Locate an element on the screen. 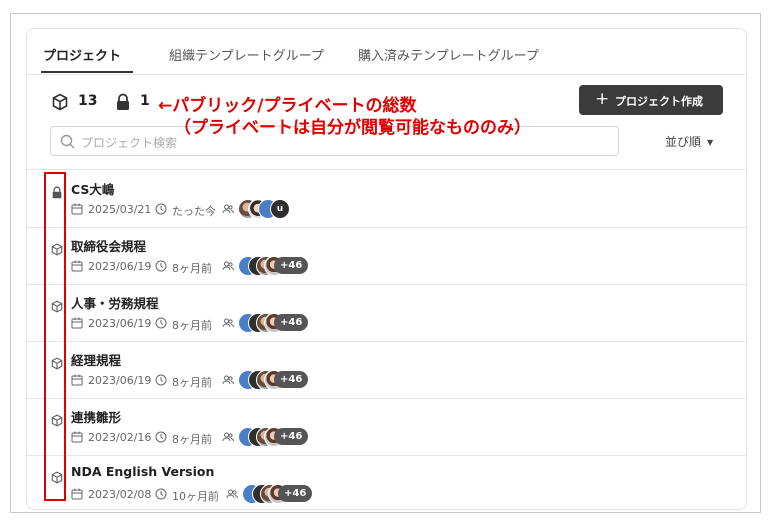  project-name: 取締役会規程 is located at coordinates (108, 245).